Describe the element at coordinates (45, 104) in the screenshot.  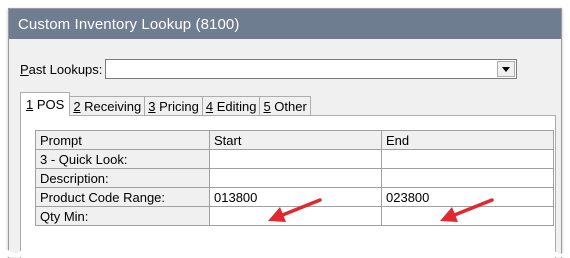
I see `tab-pos: 1 POS` at that location.